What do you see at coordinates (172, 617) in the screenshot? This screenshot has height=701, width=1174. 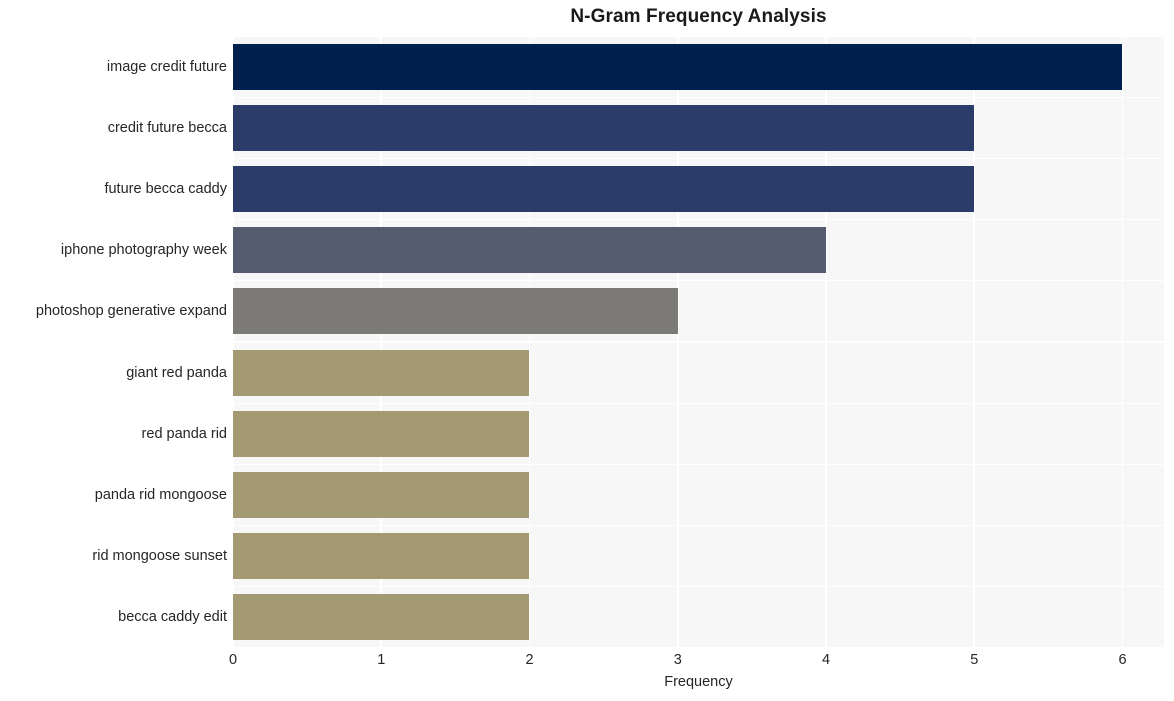 I see `y-axis-tick-label: becca caddy edit` at bounding box center [172, 617].